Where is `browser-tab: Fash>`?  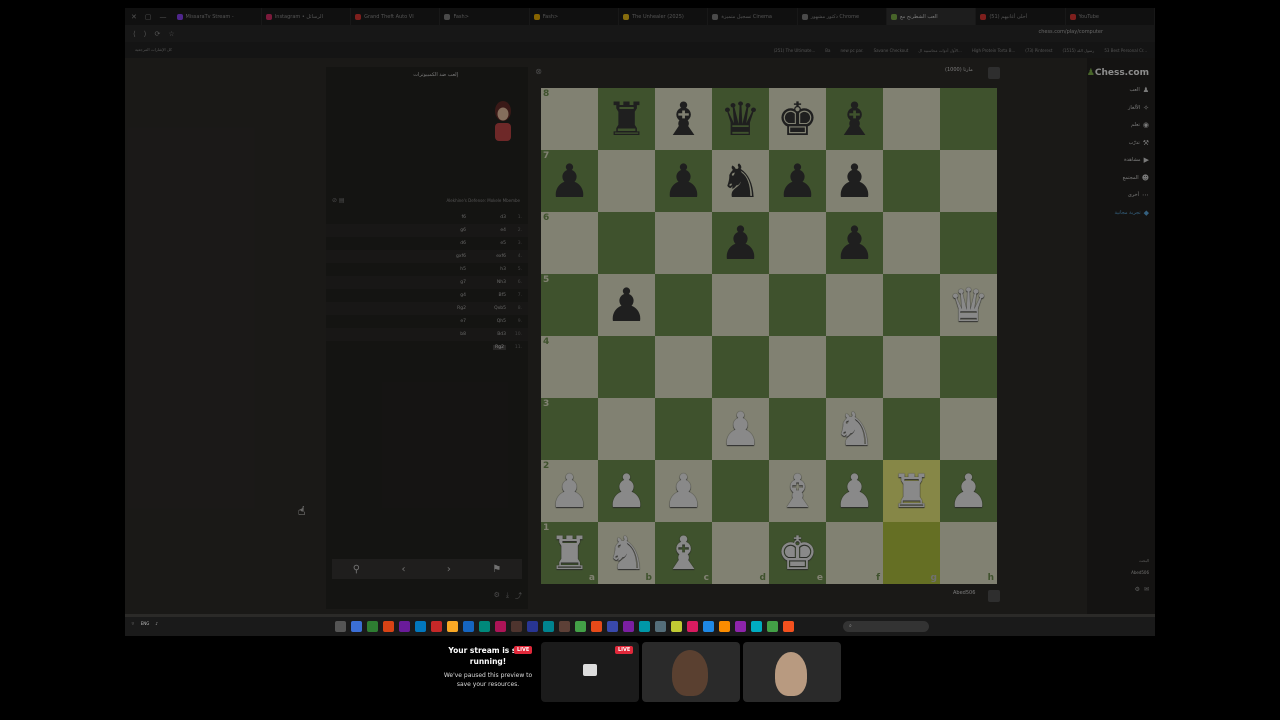 browser-tab: Fash> is located at coordinates (485, 16).